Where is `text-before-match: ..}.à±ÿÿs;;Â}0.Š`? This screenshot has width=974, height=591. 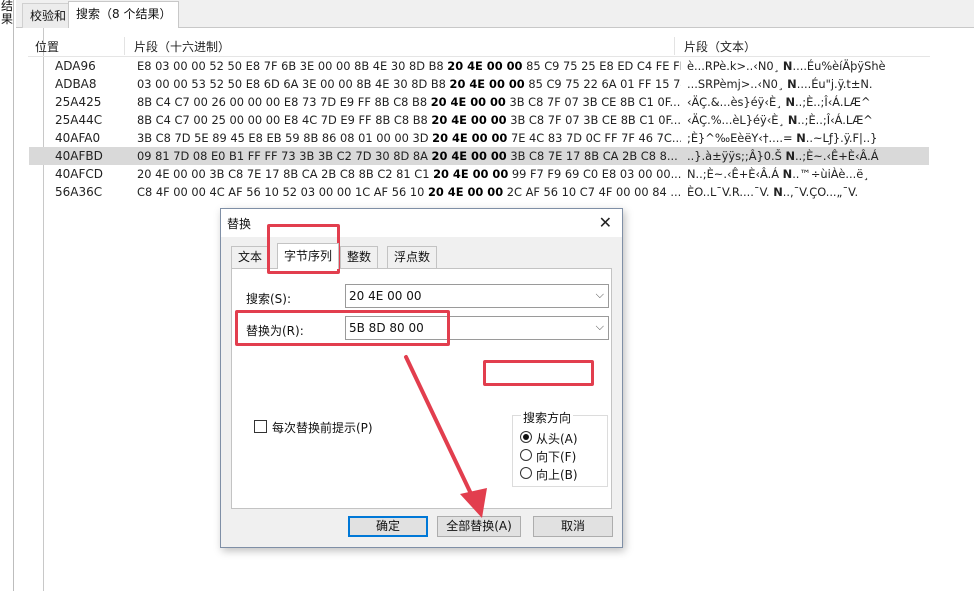 text-before-match: ..}.à±ÿÿs;;Â}0.Š is located at coordinates (736, 156).